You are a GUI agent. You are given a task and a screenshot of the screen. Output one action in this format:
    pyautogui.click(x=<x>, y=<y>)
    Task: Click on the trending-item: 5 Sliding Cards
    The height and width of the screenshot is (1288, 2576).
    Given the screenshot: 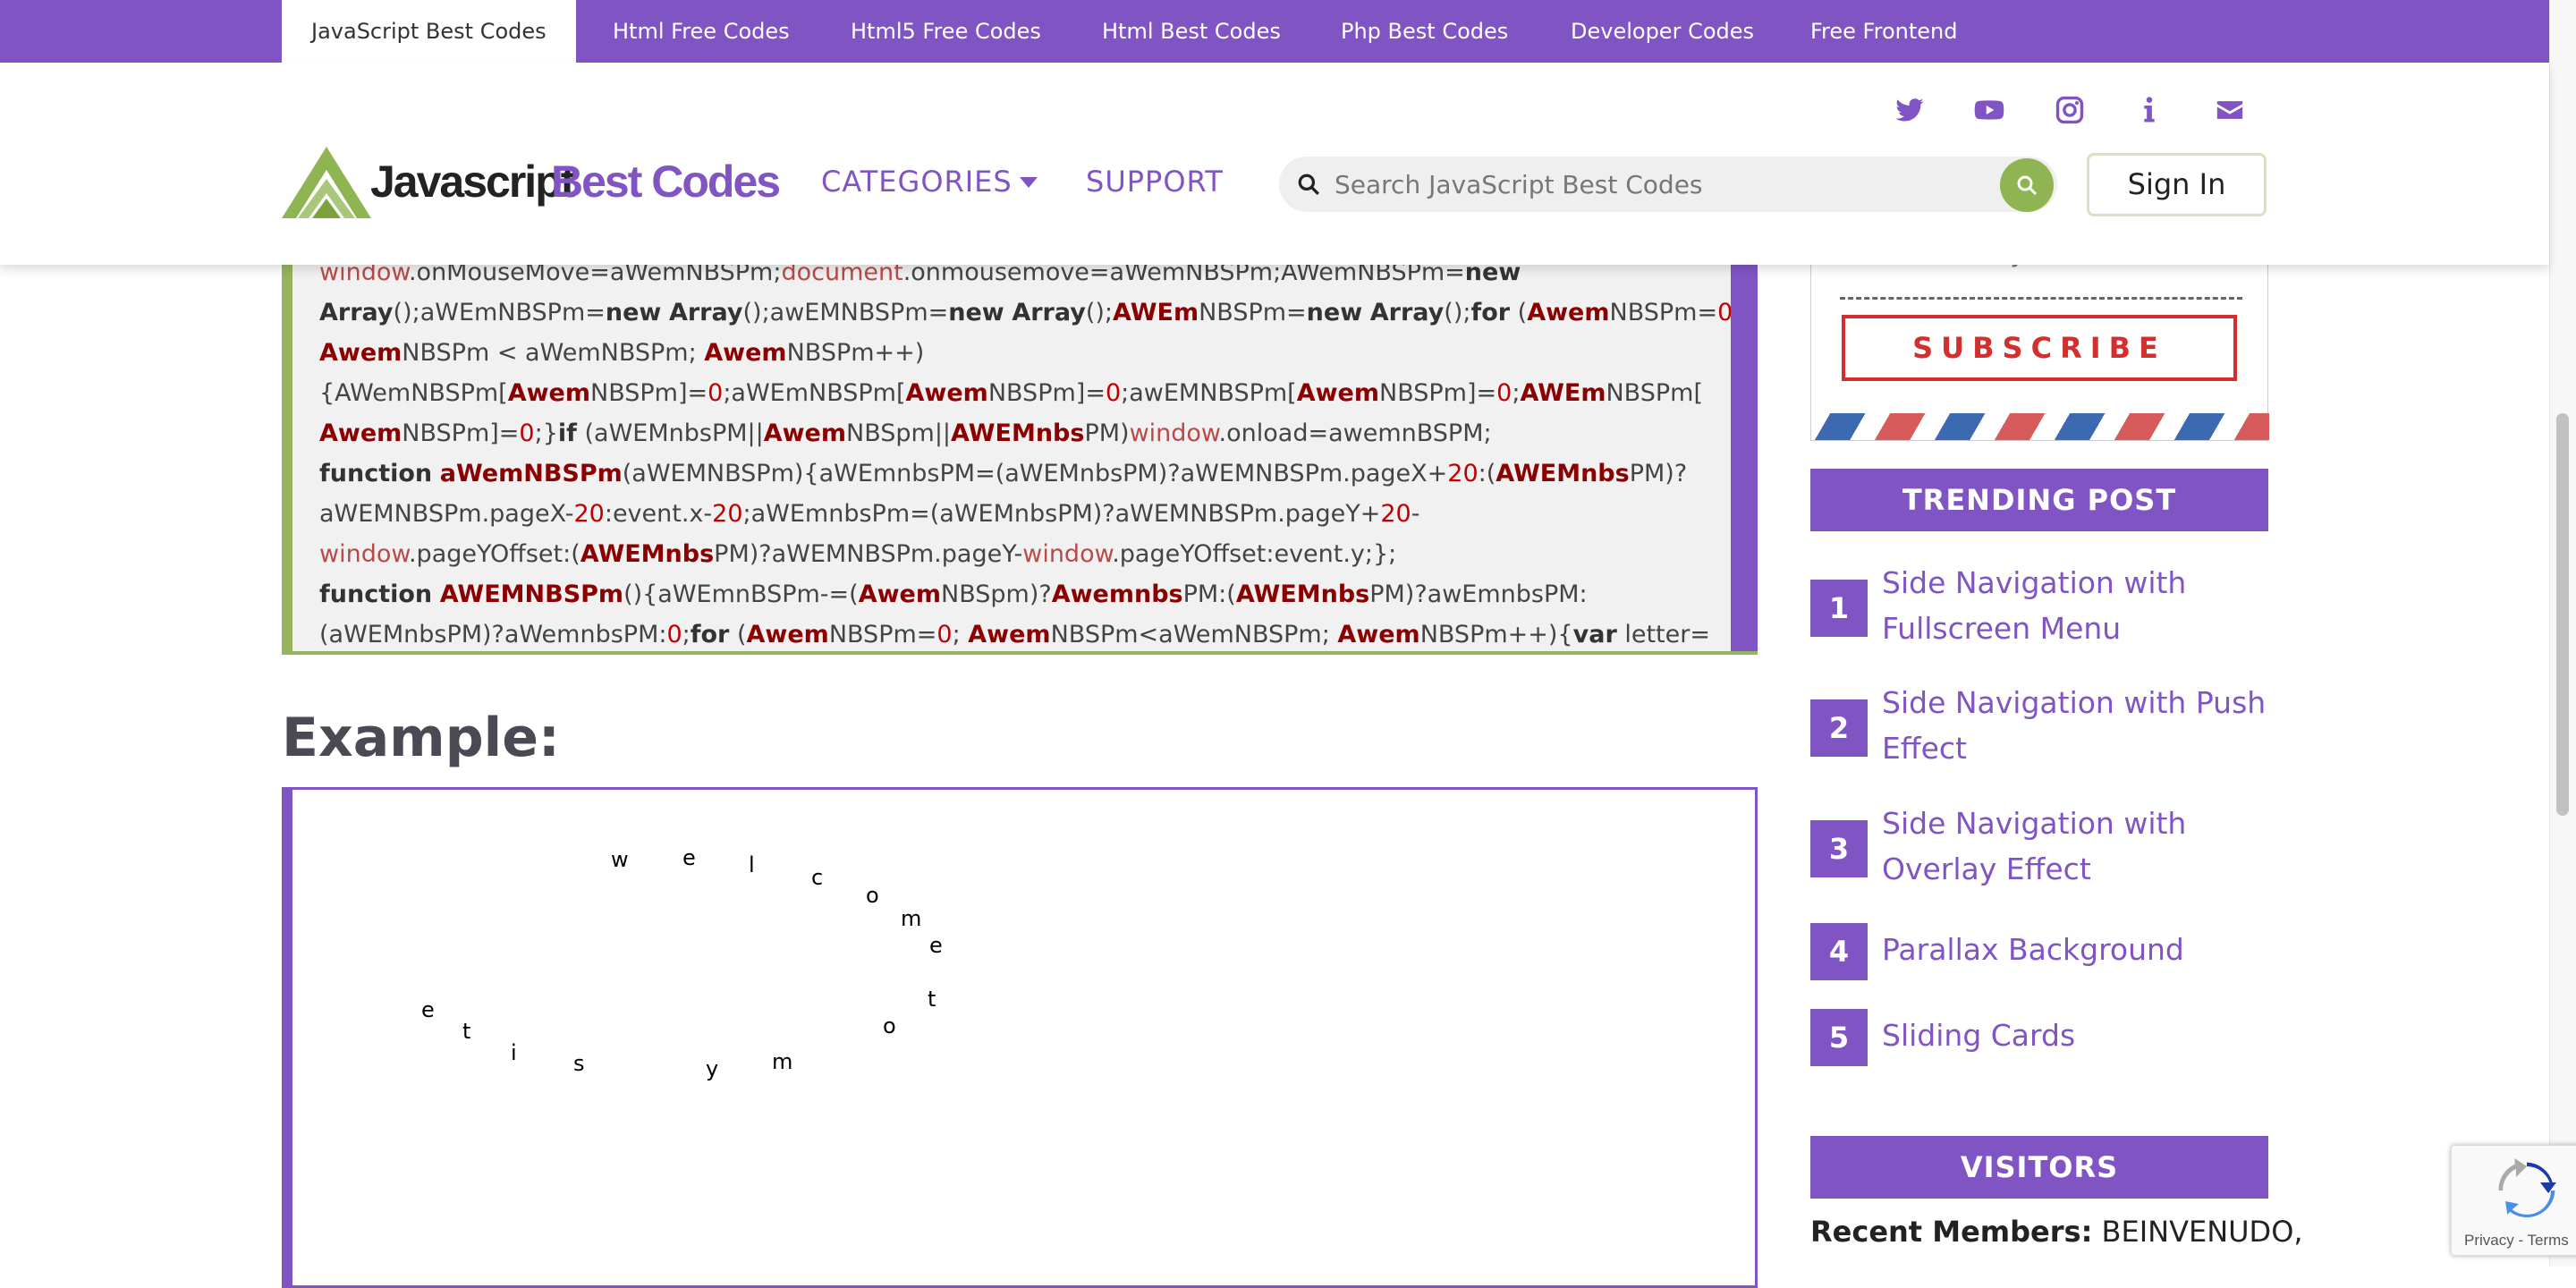 What is the action you would take?
    pyautogui.click(x=2039, y=1042)
    